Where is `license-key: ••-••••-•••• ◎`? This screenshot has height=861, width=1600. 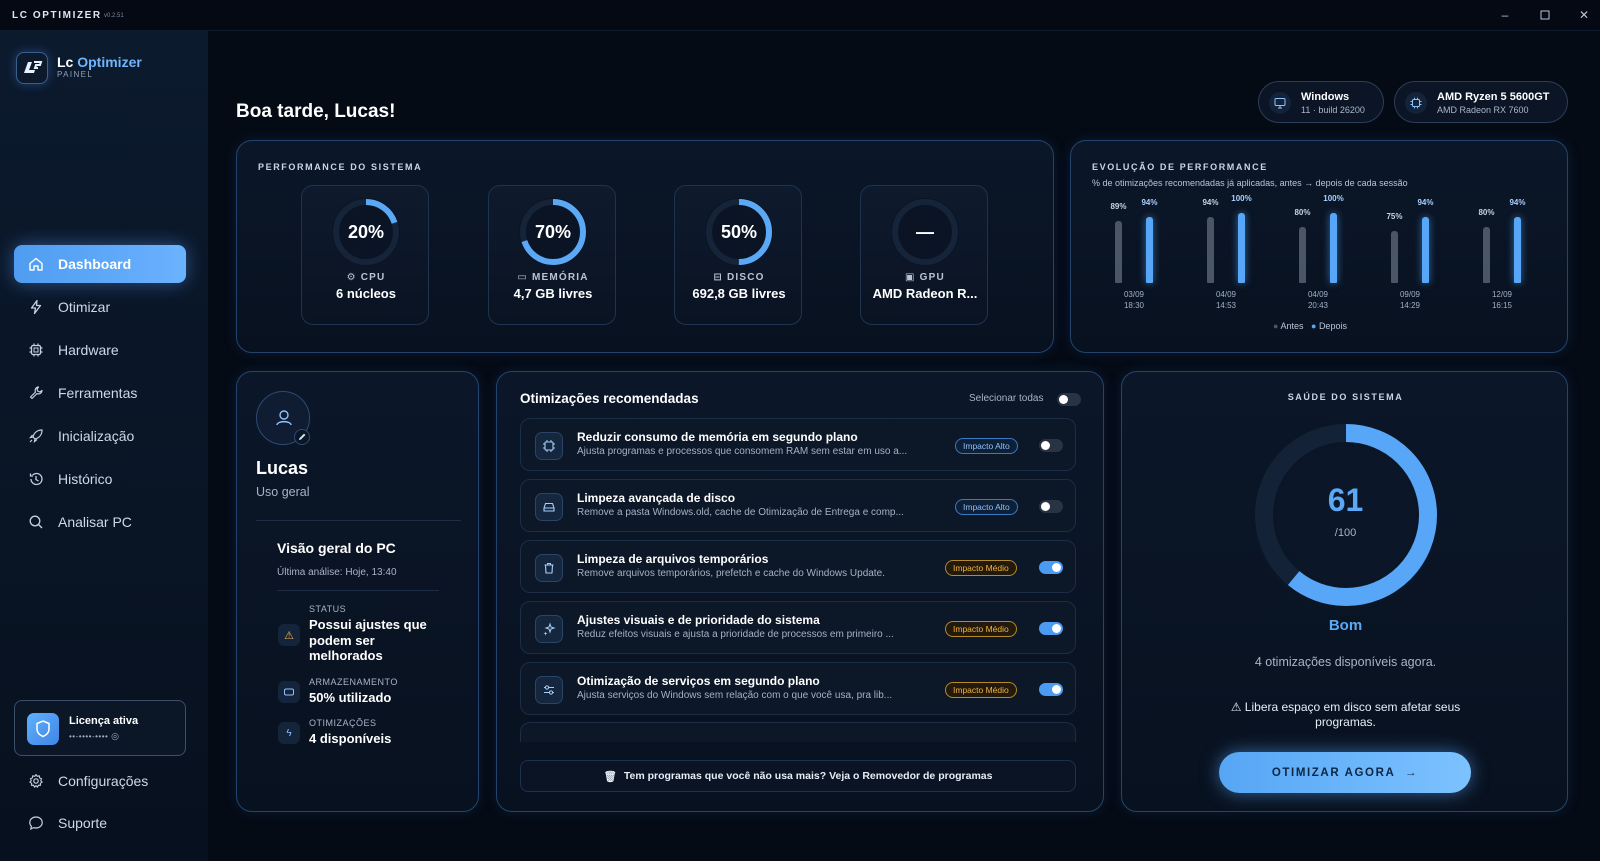 license-key: ••-••••-•••• ◎ is located at coordinates (94, 736).